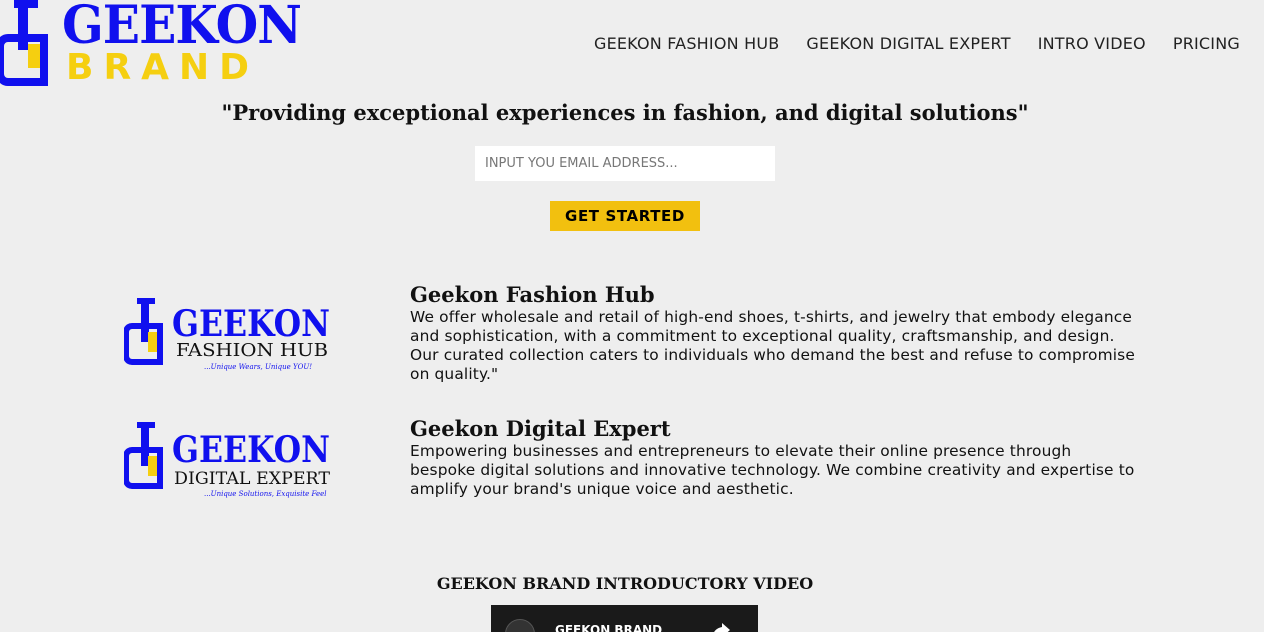  Describe the element at coordinates (1092, 43) in the screenshot. I see `nav-link-intro-video: INTRO VIDEO` at that location.